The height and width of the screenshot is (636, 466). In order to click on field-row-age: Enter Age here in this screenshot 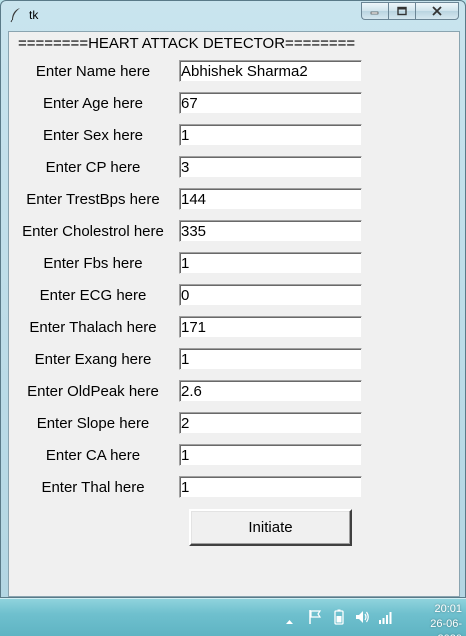, I will do `click(235, 104)`.